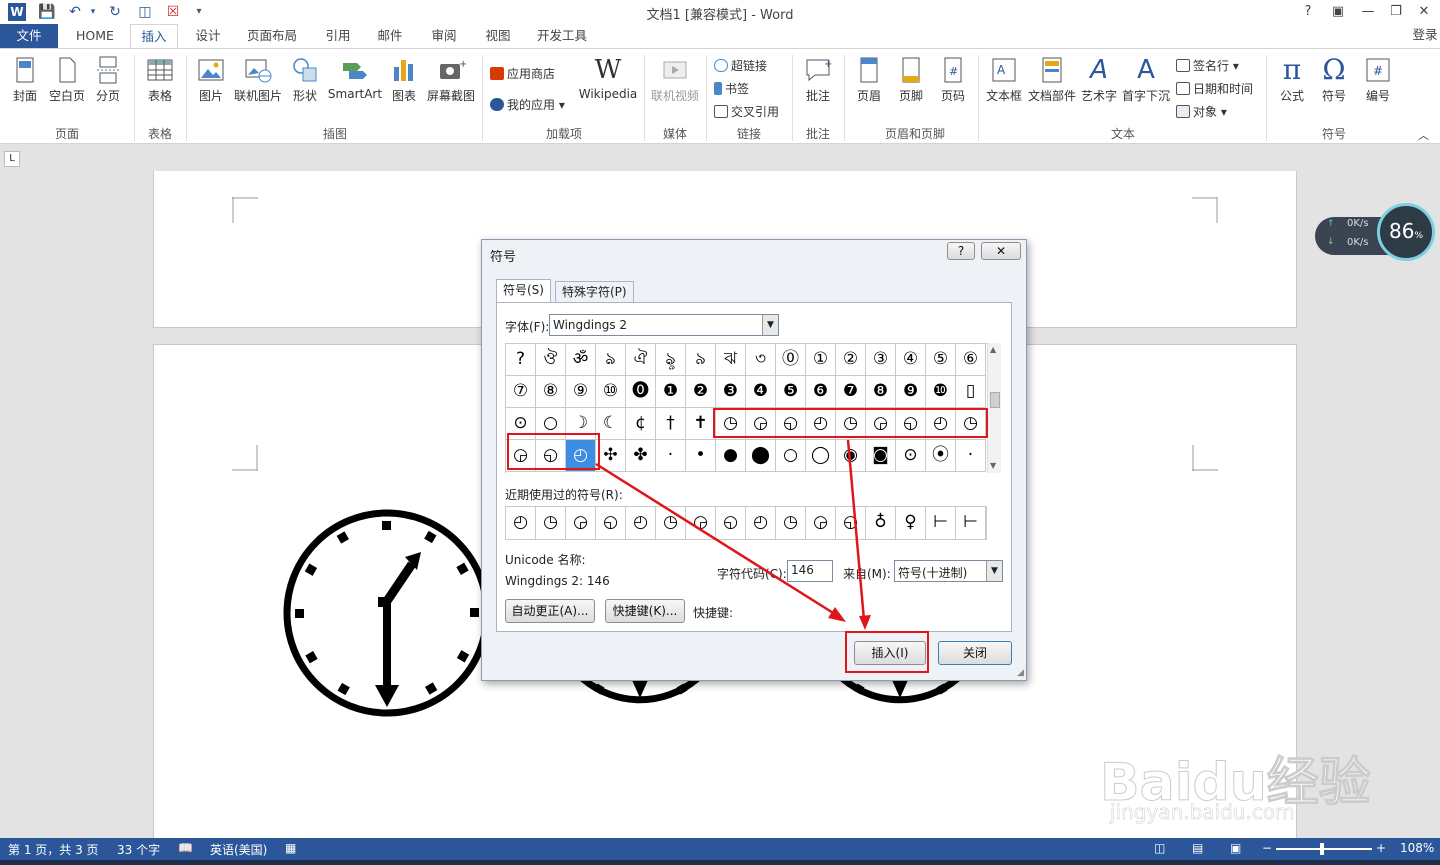  I want to click on page-count: 第 1 页，共 3 页, so click(53, 849).